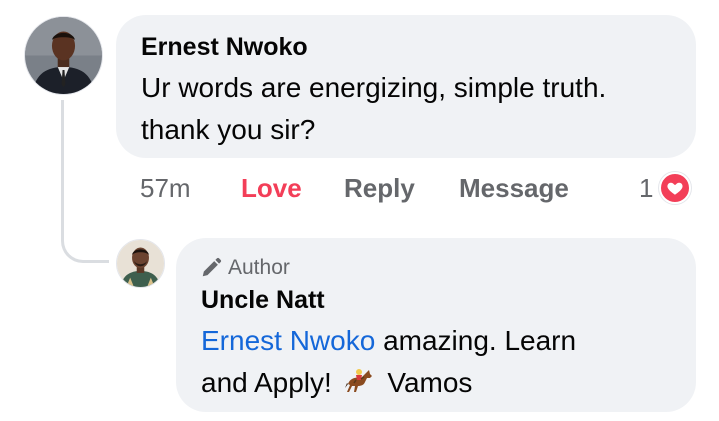 Image resolution: width=719 pixels, height=421 pixels. Describe the element at coordinates (675, 188) in the screenshot. I see `heart-icon` at that location.